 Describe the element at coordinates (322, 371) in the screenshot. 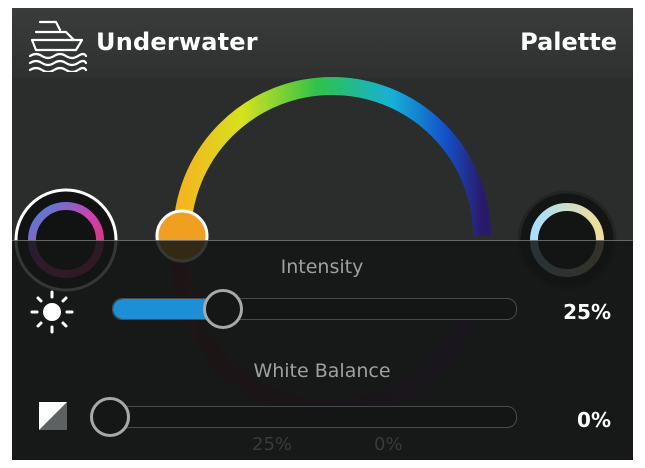

I see `white-balance-label: White Balance` at that location.